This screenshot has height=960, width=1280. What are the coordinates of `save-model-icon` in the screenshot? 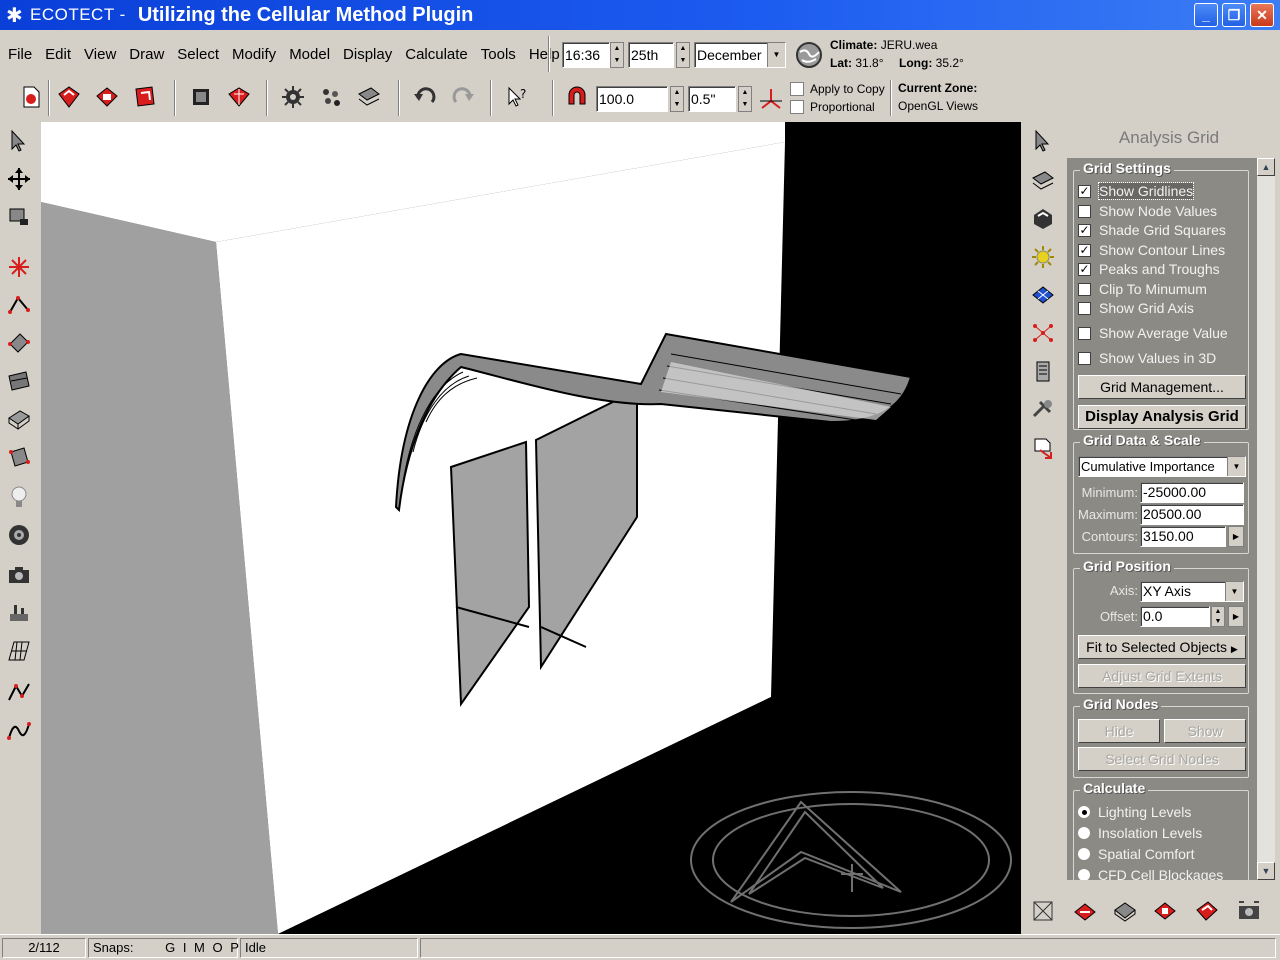 It's located at (107, 97).